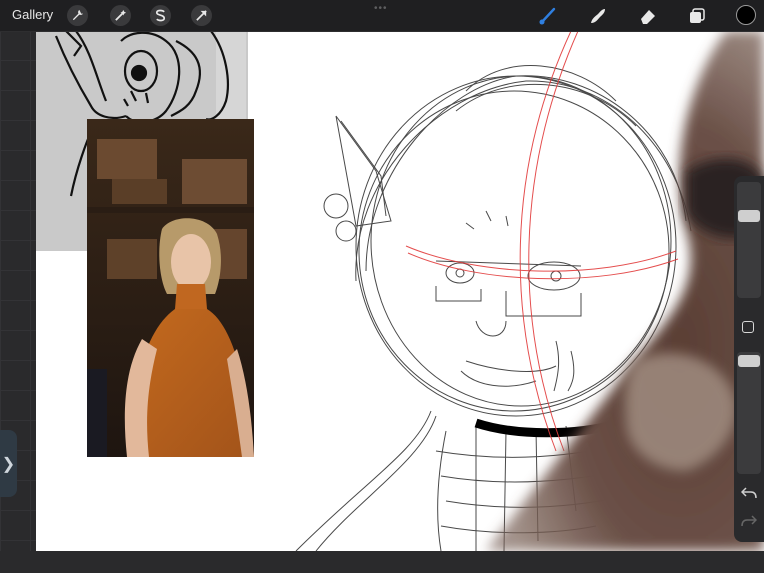 The height and width of the screenshot is (573, 764). I want to click on adjustments-button, so click(120, 15).